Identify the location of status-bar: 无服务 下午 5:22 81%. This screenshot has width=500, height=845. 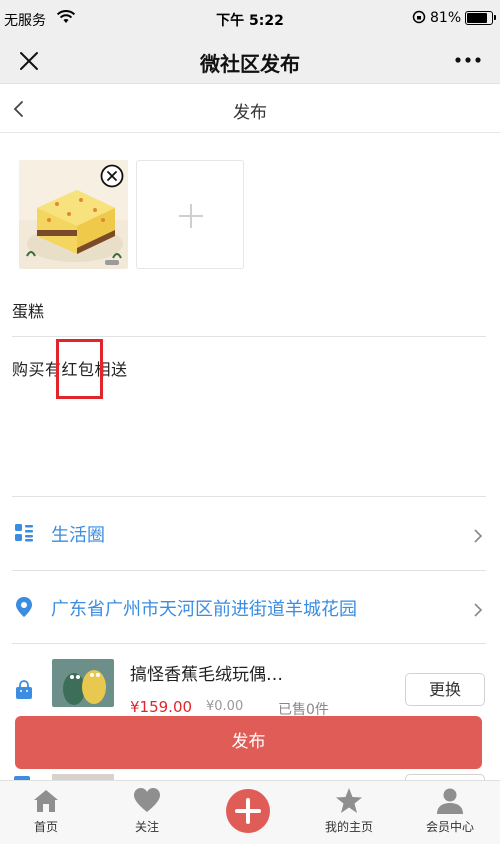
(250, 19).